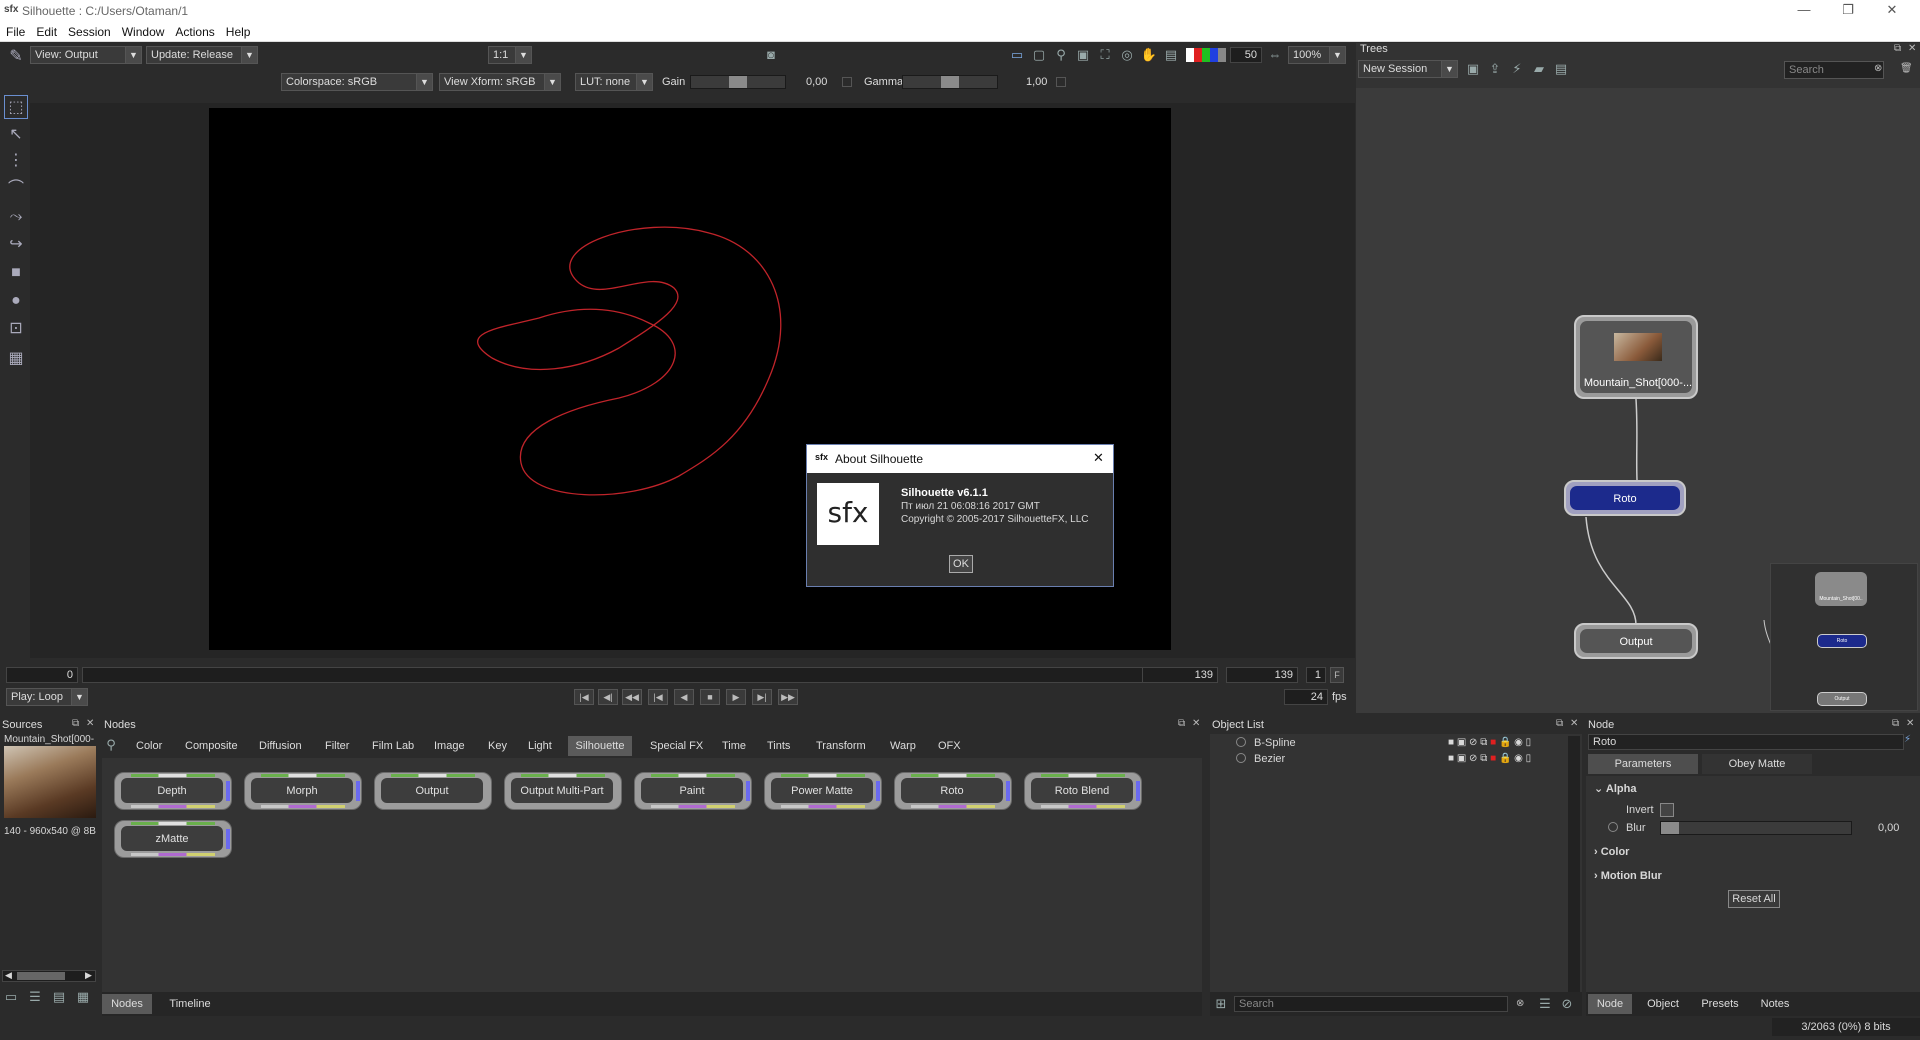 The image size is (1920, 1040). Describe the element at coordinates (693, 791) in the screenshot. I see `node-paint-button: Paint` at that location.